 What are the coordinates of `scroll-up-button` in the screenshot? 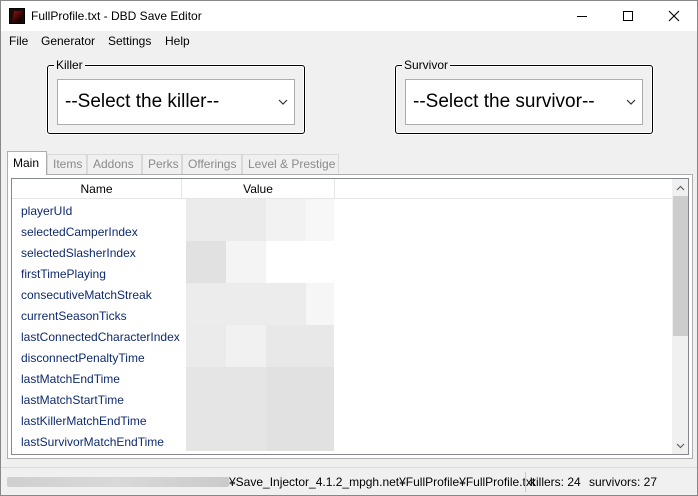 It's located at (680, 187).